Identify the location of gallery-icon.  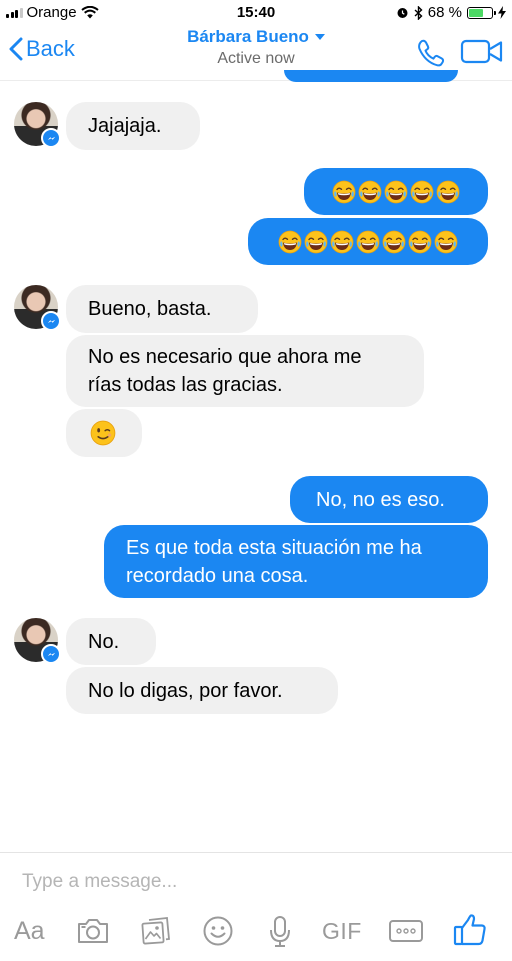
(156, 931).